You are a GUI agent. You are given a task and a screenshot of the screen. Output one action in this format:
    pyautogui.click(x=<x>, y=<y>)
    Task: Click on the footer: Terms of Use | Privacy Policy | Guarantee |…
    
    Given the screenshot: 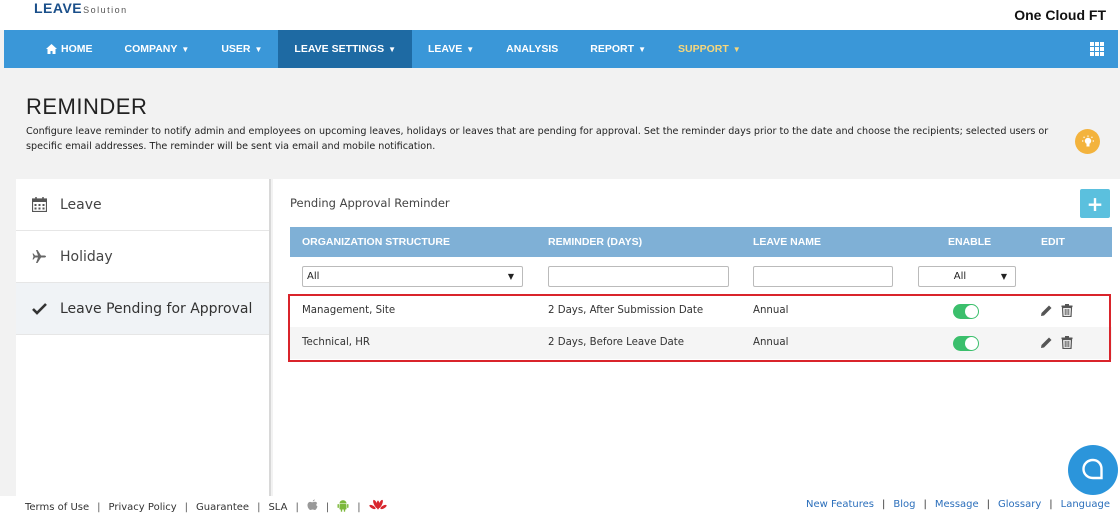 What is the action you would take?
    pyautogui.click(x=560, y=506)
    